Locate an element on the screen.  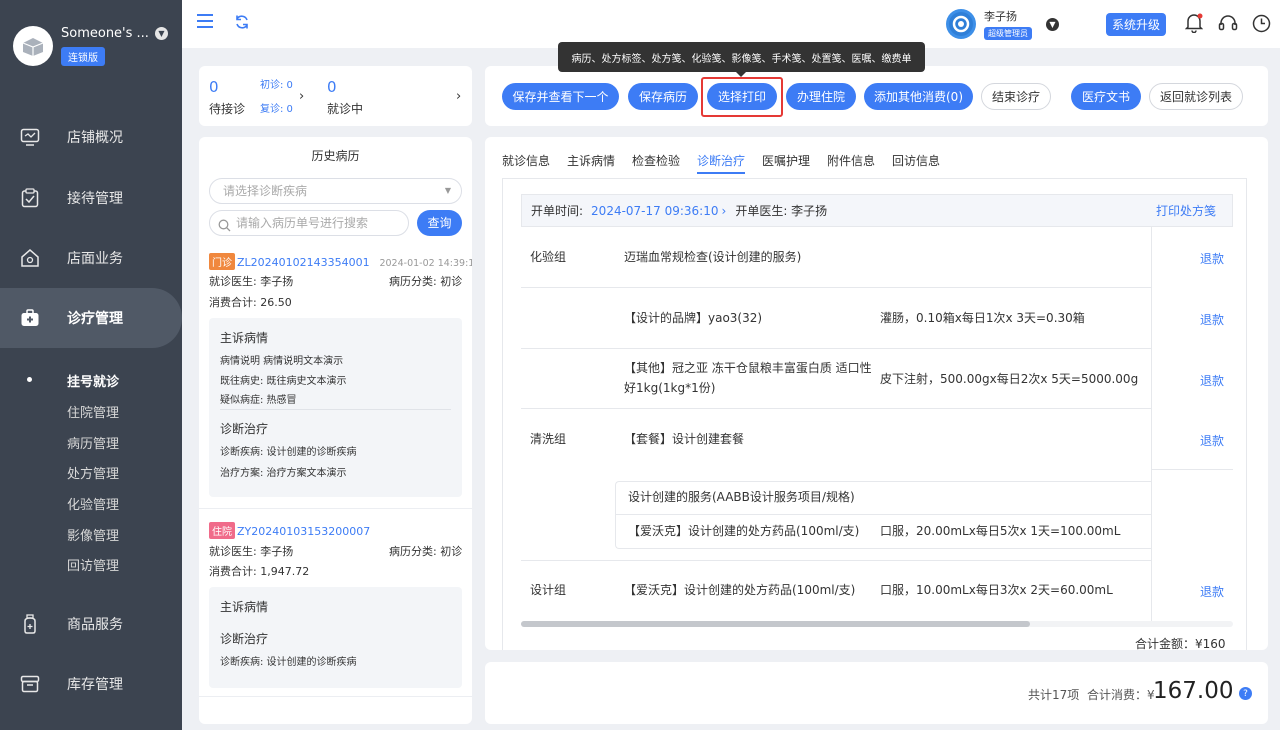
record-header: 住院 ZY20240103153200007 is located at coordinates (289, 530).